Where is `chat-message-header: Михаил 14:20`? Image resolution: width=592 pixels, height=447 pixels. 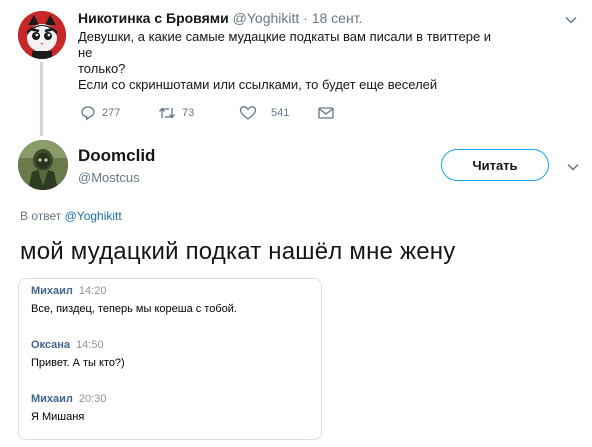 chat-message-header: Михаил 14:20 is located at coordinates (134, 291).